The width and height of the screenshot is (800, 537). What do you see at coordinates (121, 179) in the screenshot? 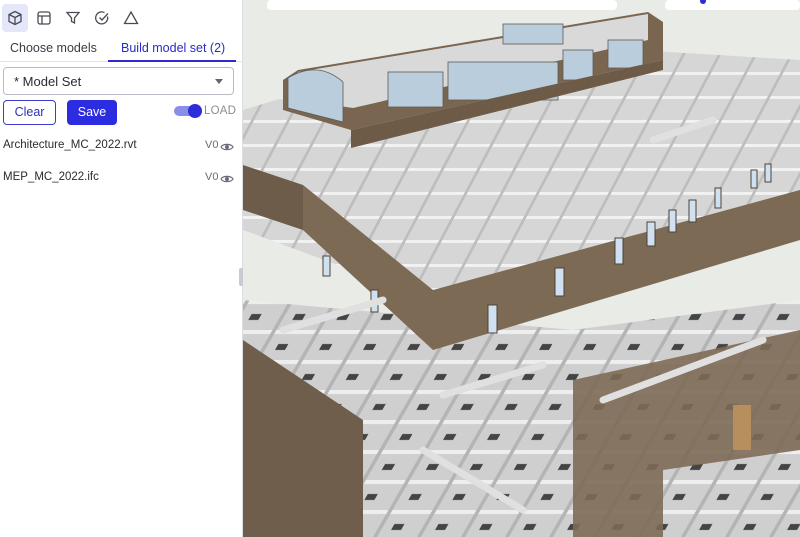
I see `model-row: MEP_MC_2022.ifc V0` at bounding box center [121, 179].